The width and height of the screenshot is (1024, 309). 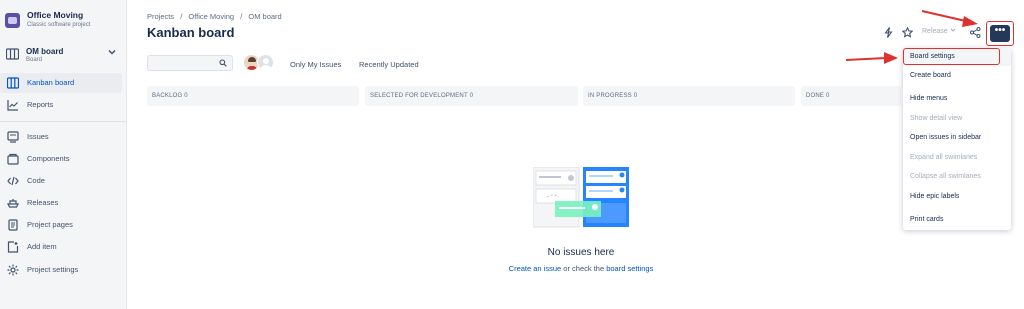 I want to click on menu-item-label: Collapse all swimlanes, so click(x=945, y=176).